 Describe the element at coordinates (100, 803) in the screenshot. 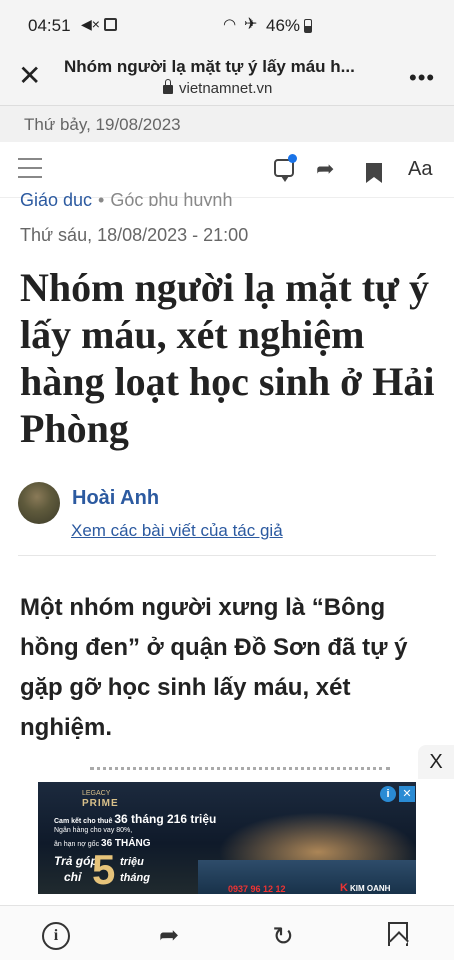

I see `ad-brand: PRIME` at that location.